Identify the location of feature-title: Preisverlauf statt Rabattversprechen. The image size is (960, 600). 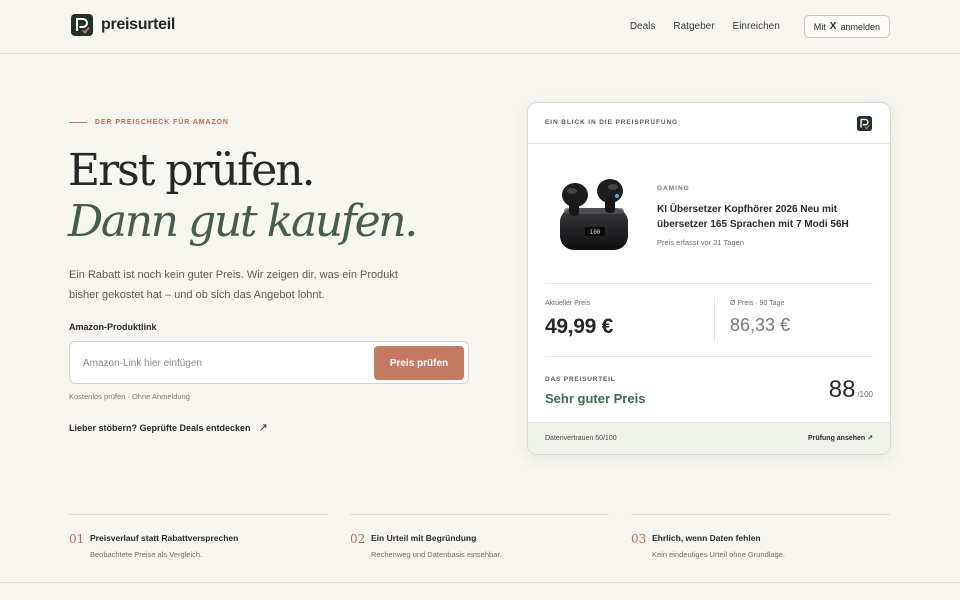
(164, 538).